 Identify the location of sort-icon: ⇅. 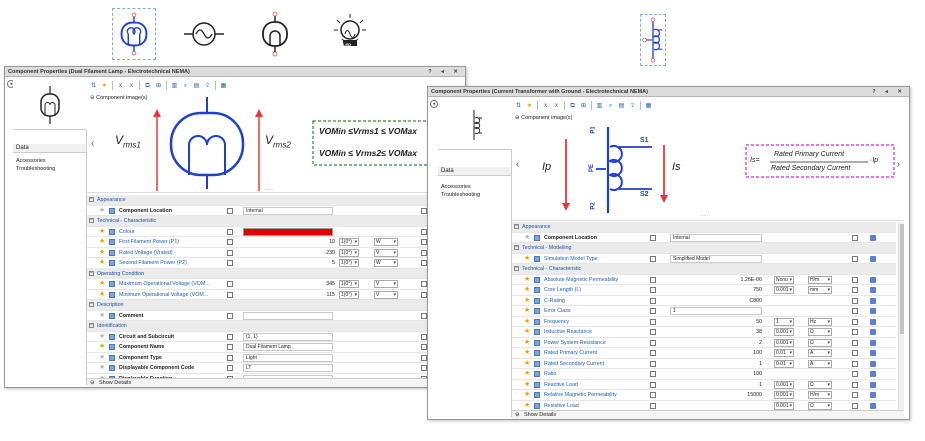
(518, 105).